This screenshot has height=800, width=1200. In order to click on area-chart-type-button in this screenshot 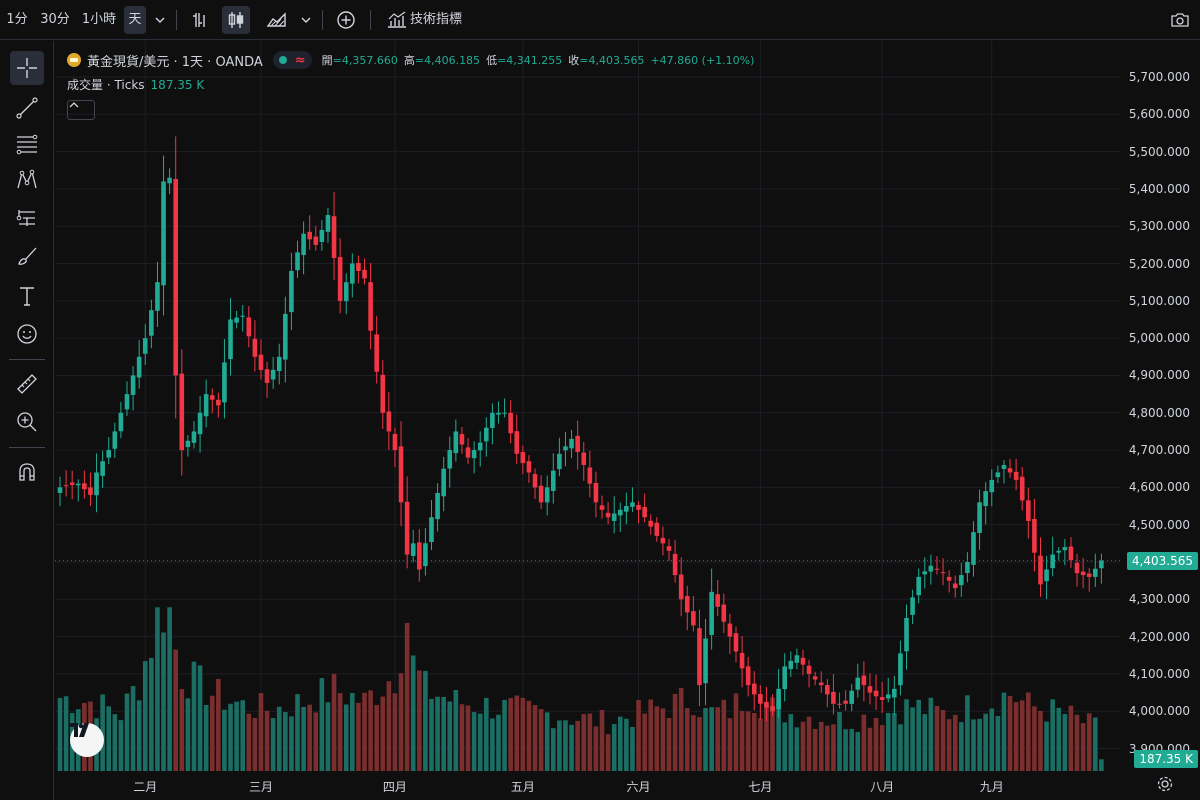, I will do `click(276, 20)`.